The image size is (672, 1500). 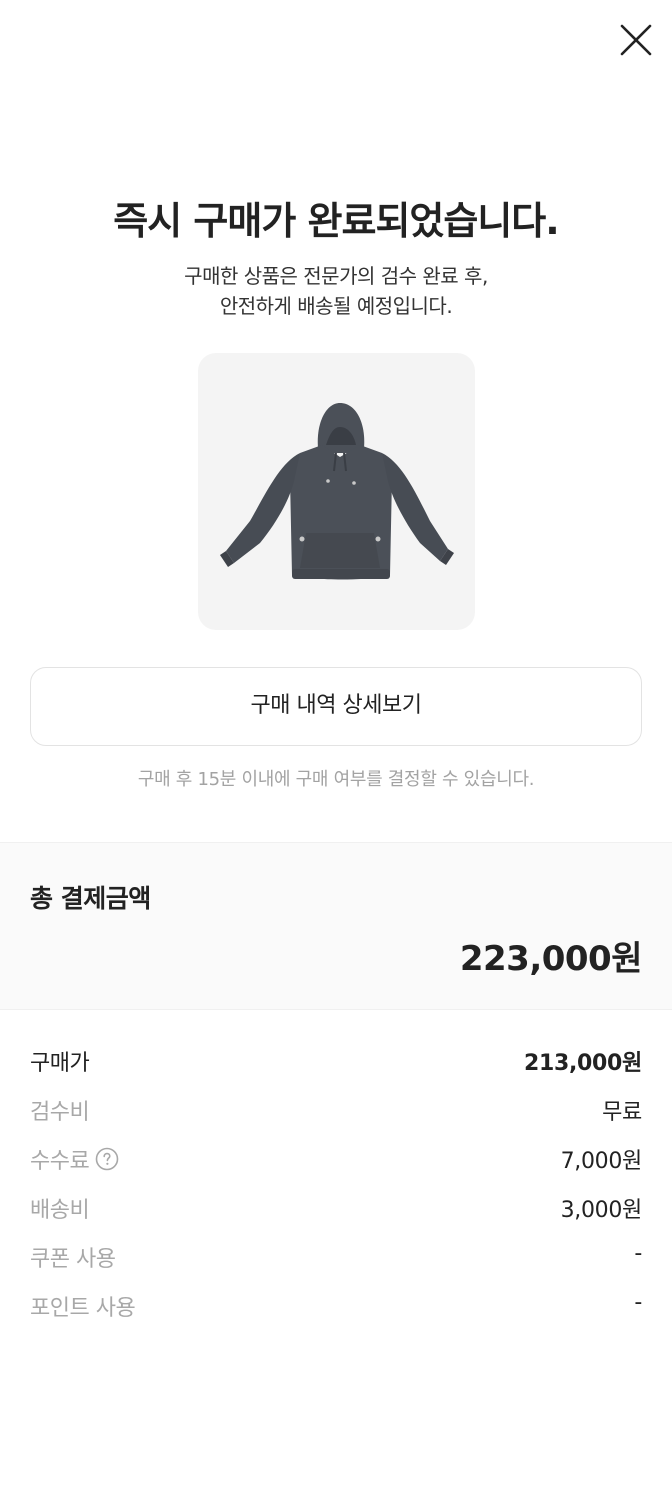 I want to click on inspection-fee-value: 무료, so click(x=622, y=1112).